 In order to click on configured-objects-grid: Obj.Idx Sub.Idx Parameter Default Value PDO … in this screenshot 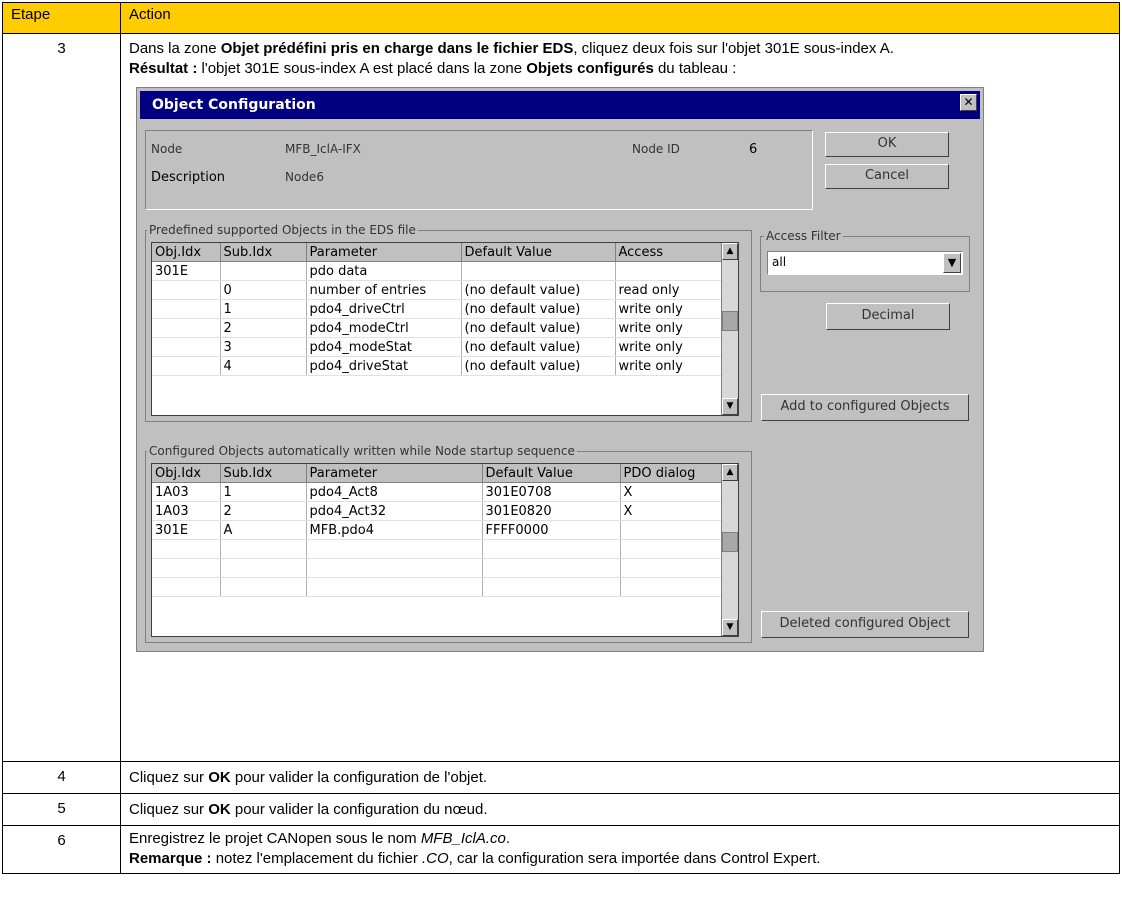, I will do `click(445, 550)`.